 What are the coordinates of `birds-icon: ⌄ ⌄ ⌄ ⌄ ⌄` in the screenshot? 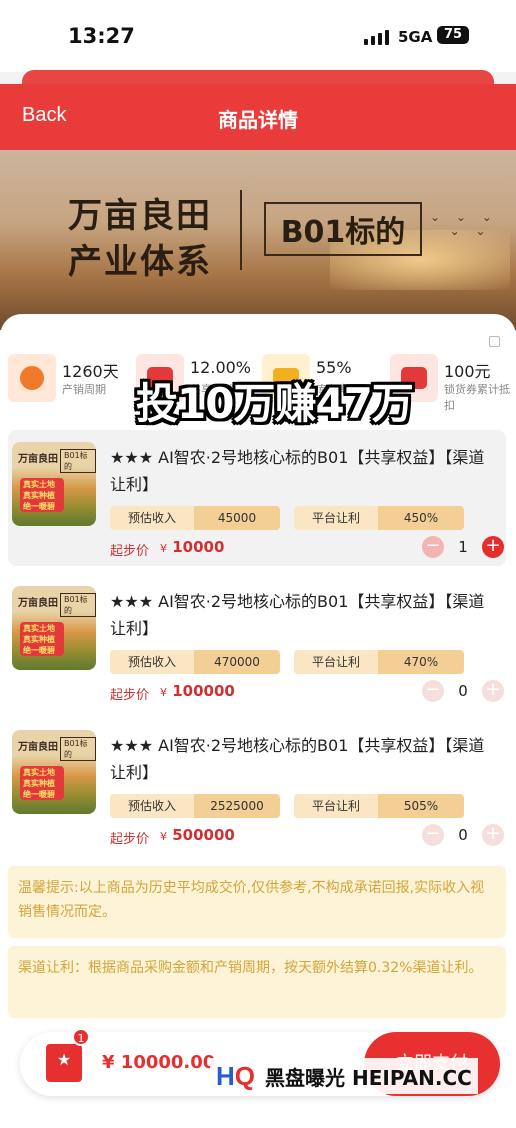 It's located at (464, 224).